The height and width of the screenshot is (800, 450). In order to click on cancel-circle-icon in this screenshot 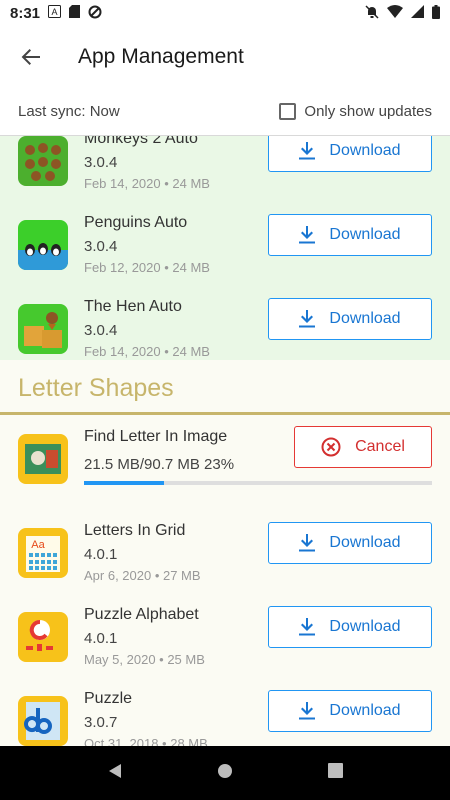, I will do `click(331, 447)`.